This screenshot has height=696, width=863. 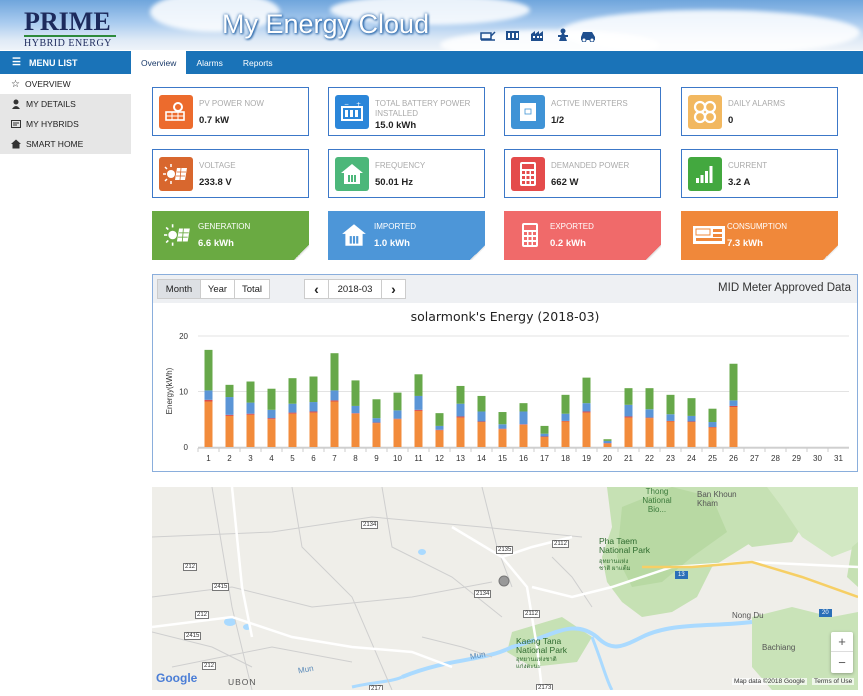 What do you see at coordinates (65, 144) in the screenshot?
I see `sidebar-item-smart-home: SMART HOME` at bounding box center [65, 144].